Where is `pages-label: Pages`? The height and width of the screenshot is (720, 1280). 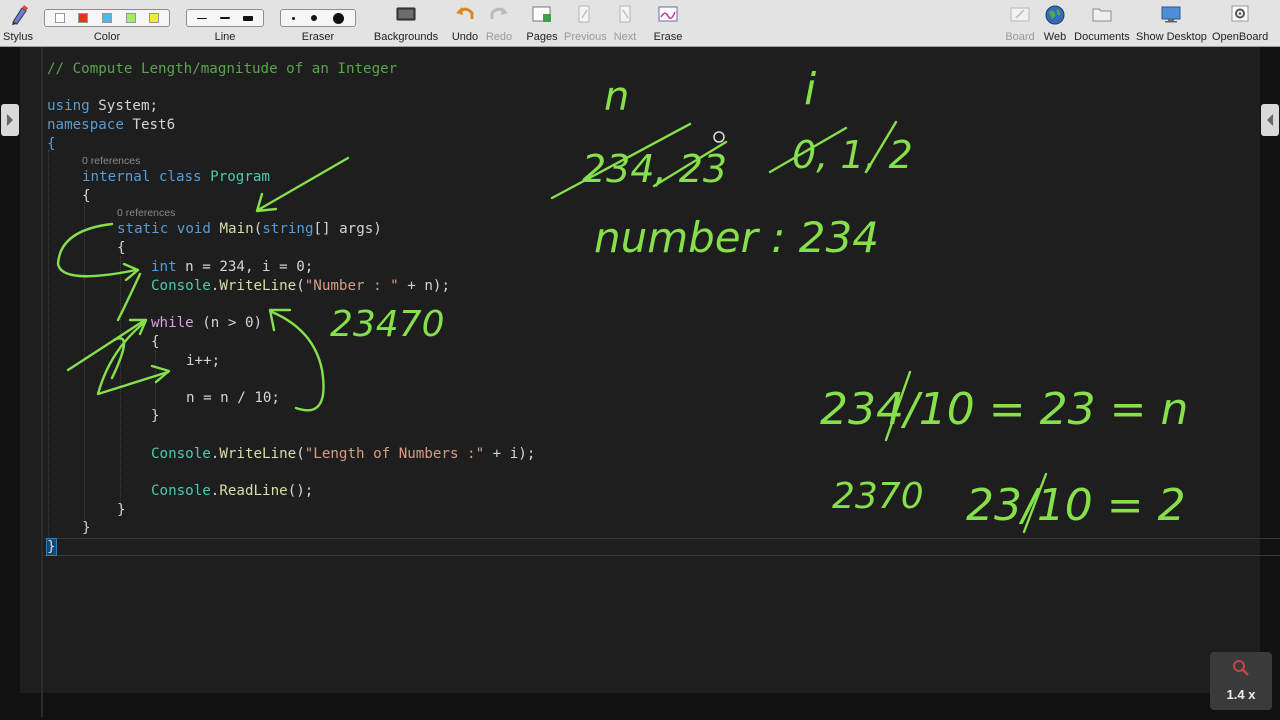
pages-label: Pages is located at coordinates (542, 37).